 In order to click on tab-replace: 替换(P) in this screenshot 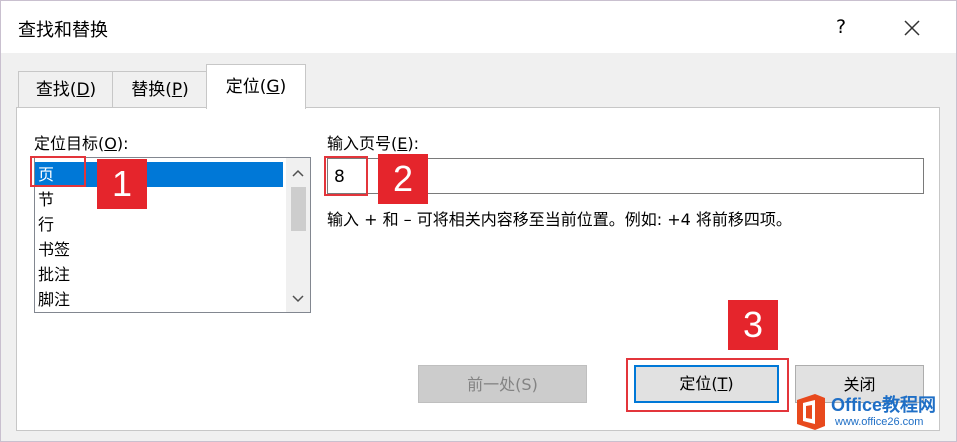, I will do `click(160, 89)`.